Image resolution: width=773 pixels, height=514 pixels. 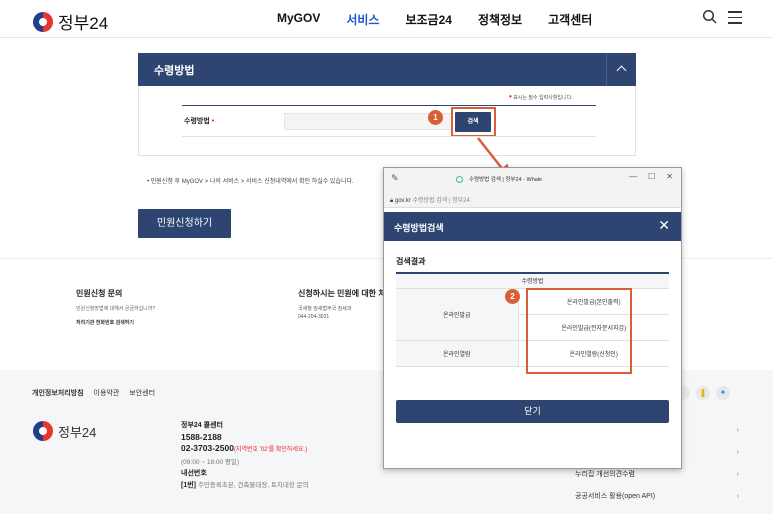 I want to click on result-title: 검색결과, so click(x=411, y=261).